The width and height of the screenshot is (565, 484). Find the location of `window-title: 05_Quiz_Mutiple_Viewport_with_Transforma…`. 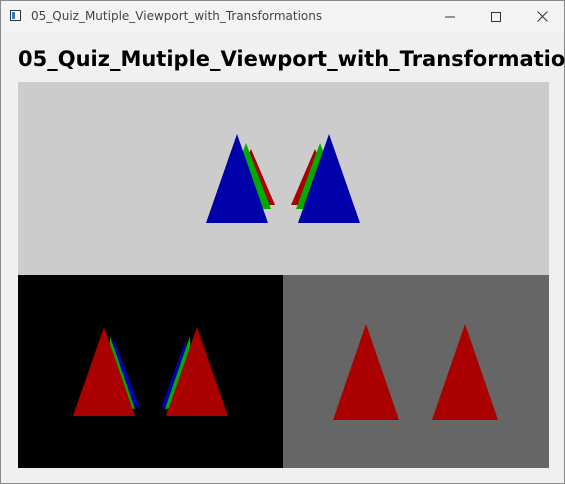

window-title: 05_Quiz_Mutiple_Viewport_with_Transforma… is located at coordinates (177, 16).